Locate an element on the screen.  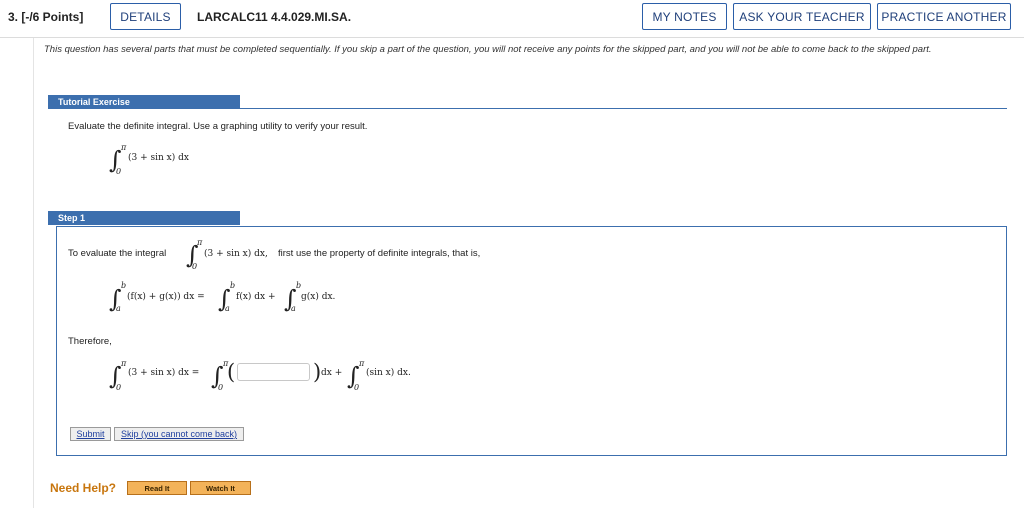
property-lhs: (f(x) + g(x)) dx = is located at coordinates (166, 297).